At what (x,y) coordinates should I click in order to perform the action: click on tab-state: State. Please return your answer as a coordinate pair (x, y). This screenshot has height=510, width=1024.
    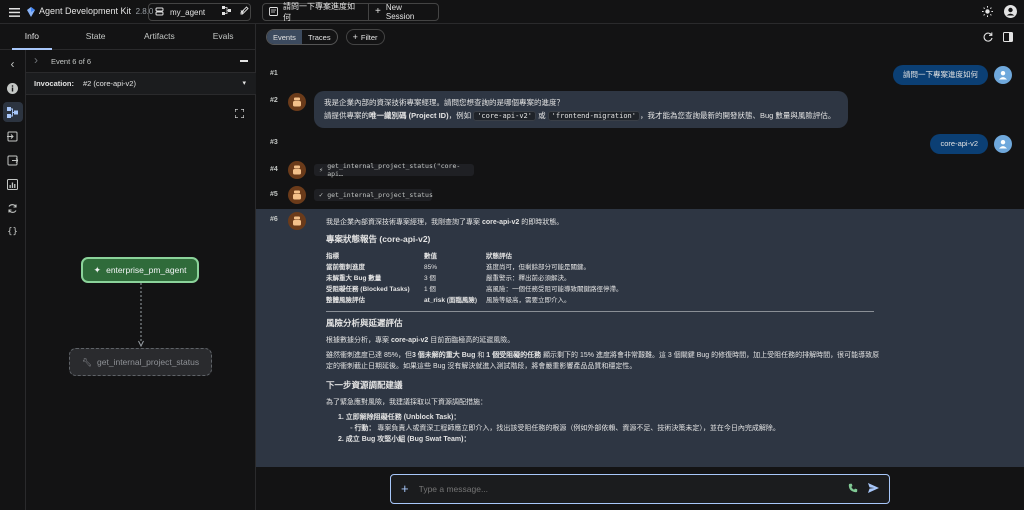
    Looking at the image, I should click on (96, 36).